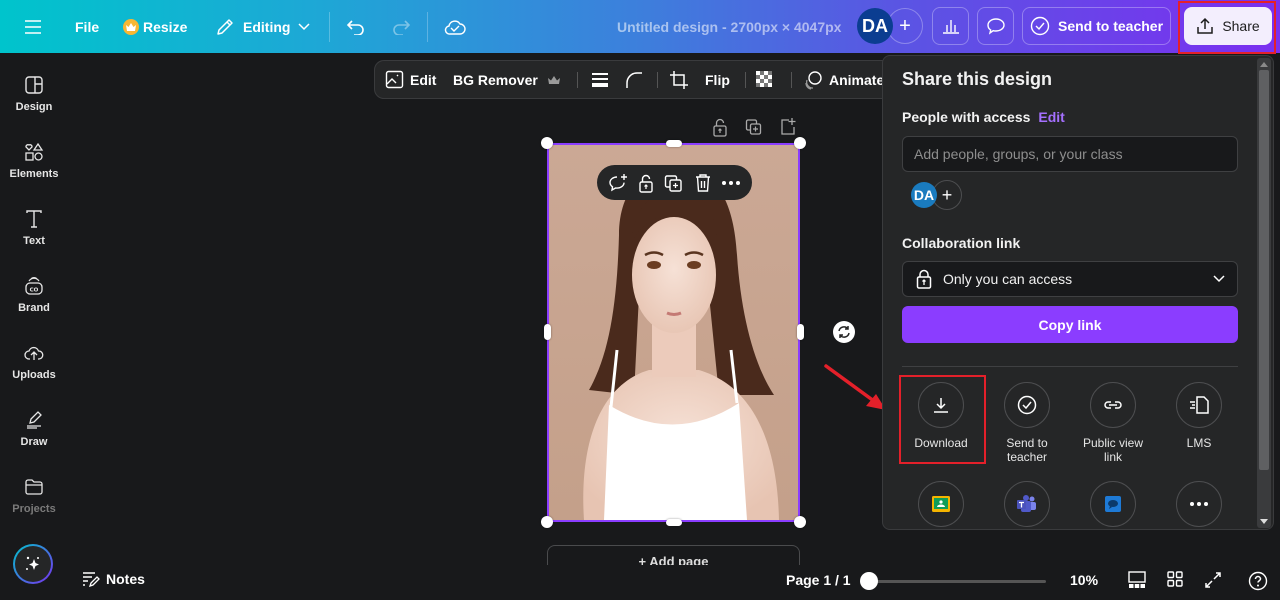 This screenshot has height=600, width=1280. Describe the element at coordinates (818, 580) in the screenshot. I see `page-indicator: Page 1 / 1` at that location.